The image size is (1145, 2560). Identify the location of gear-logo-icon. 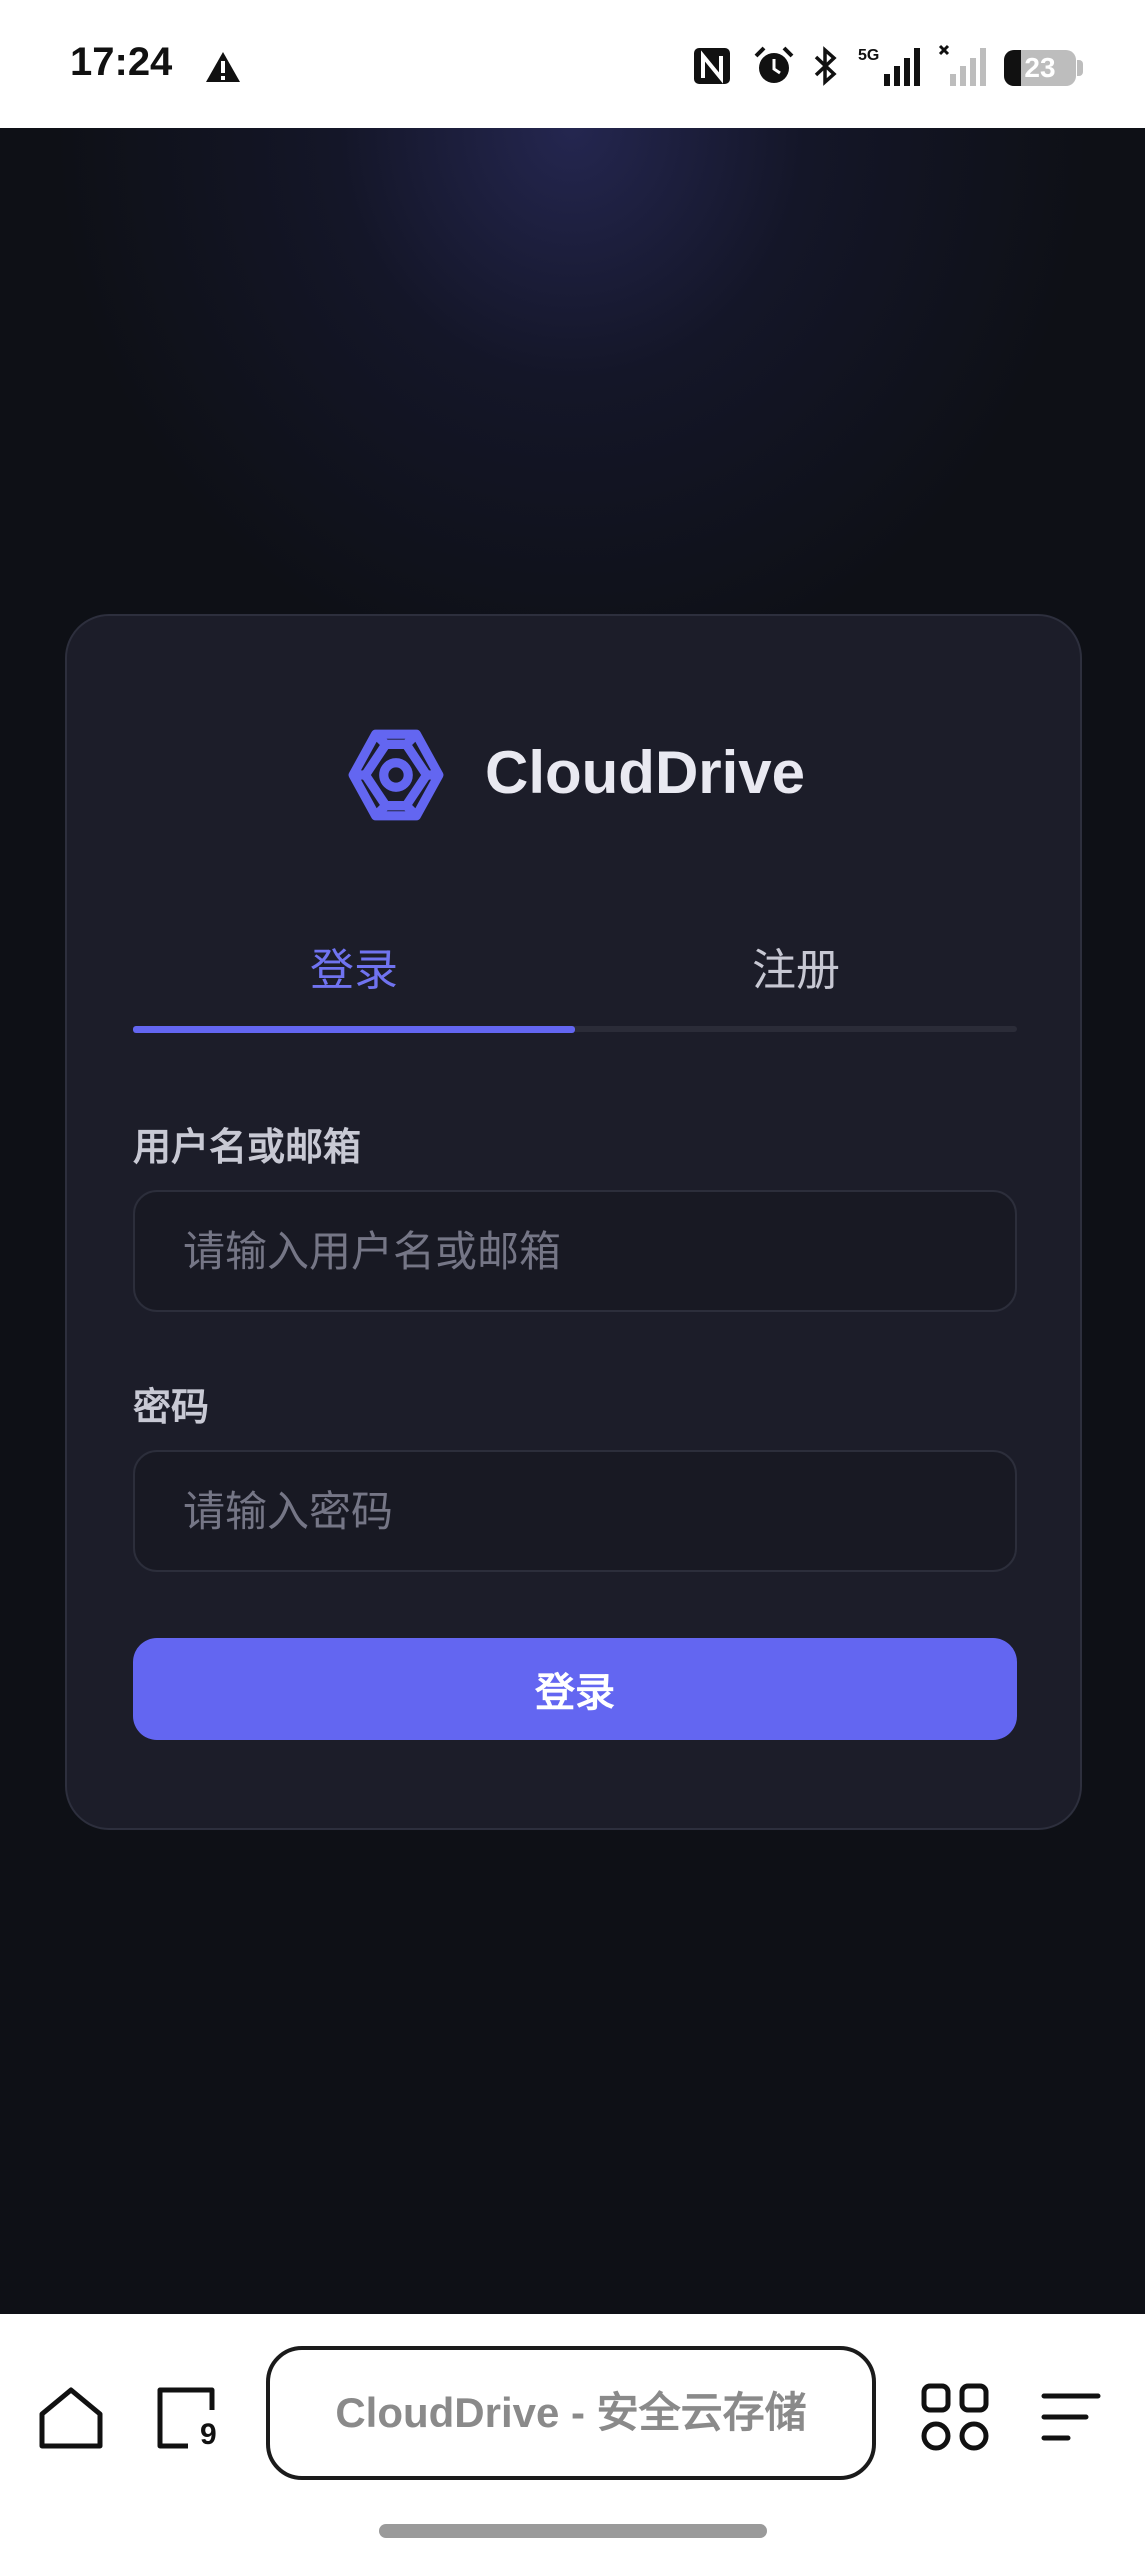
(396, 775).